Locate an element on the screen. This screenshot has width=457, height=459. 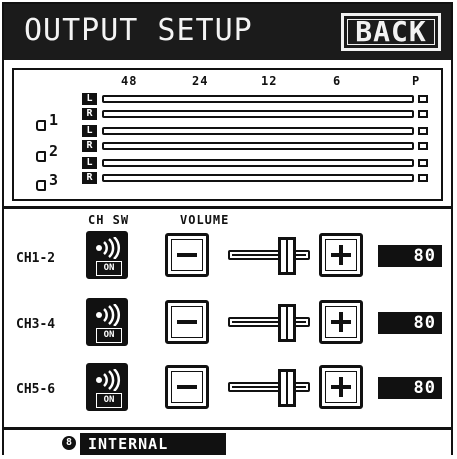
scale-label-24: 24 is located at coordinates (200, 81).